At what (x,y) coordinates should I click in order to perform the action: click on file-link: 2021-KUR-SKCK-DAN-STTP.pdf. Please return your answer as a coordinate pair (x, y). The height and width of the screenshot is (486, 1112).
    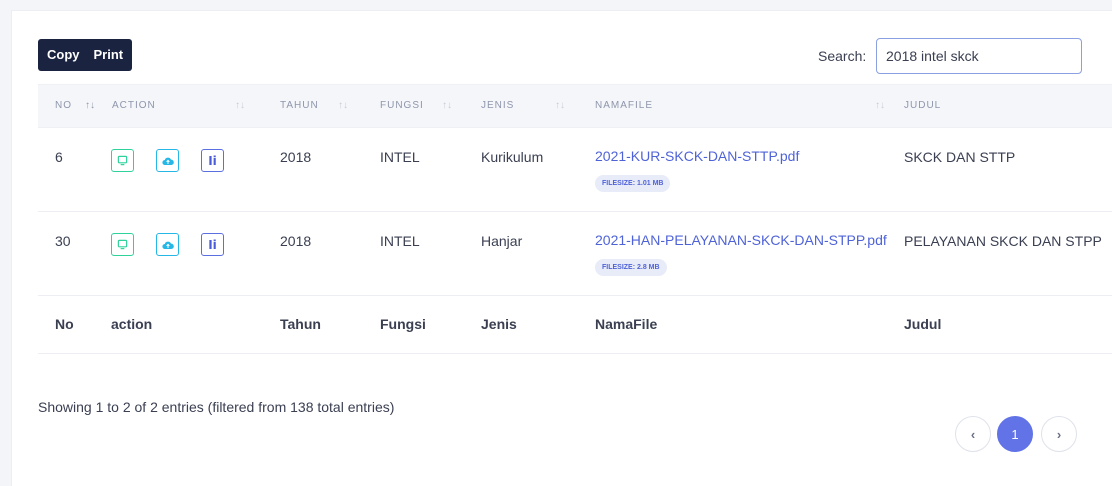
    Looking at the image, I should click on (697, 156).